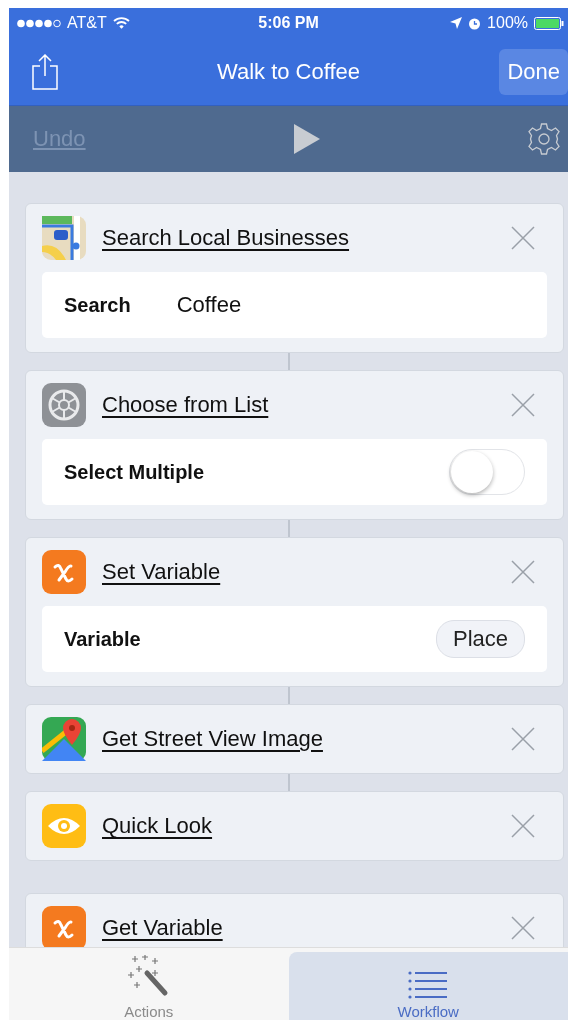 Image resolution: width=568 pixels, height=1020 pixels. What do you see at coordinates (45, 71) in the screenshot?
I see `share-icon` at bounding box center [45, 71].